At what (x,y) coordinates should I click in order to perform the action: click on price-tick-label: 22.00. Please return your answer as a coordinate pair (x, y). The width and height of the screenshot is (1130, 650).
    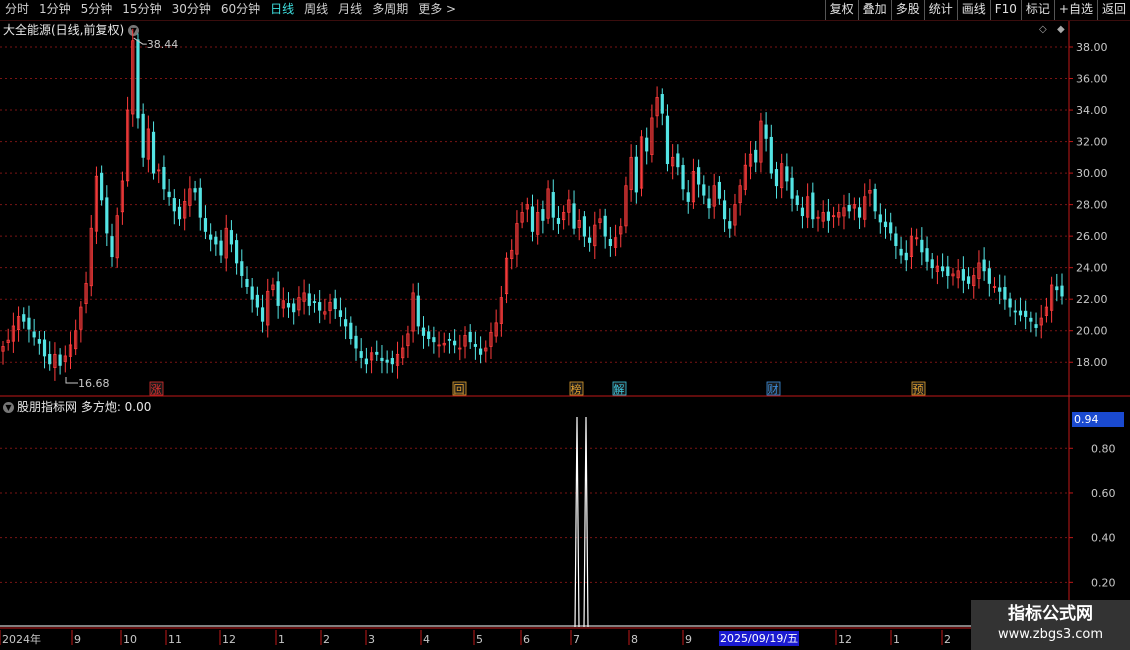
    Looking at the image, I should click on (1092, 299).